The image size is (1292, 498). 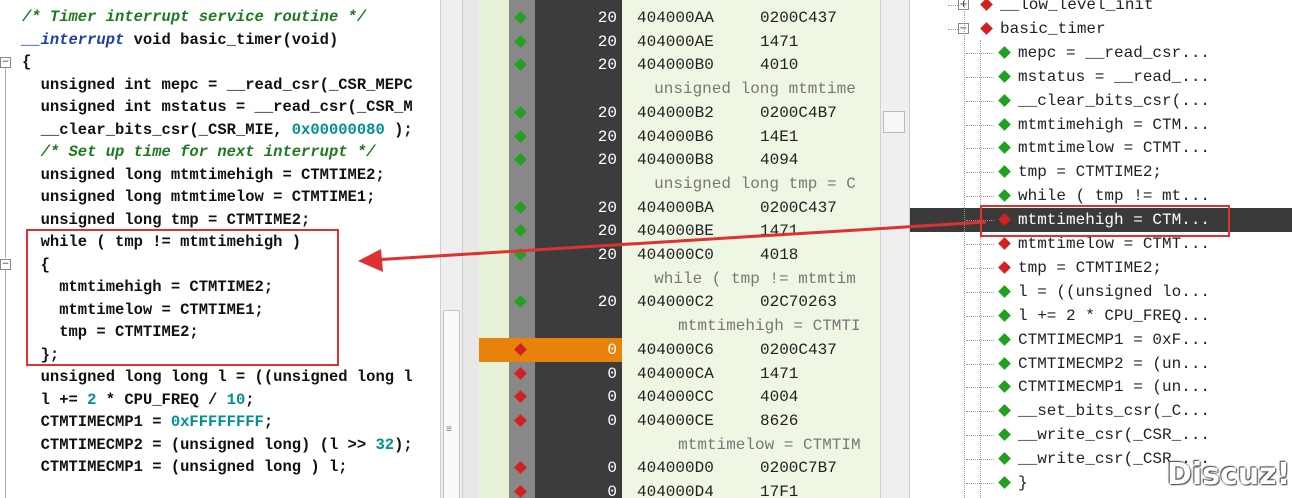 I want to click on annotation-arrow, so click(x=672, y=246).